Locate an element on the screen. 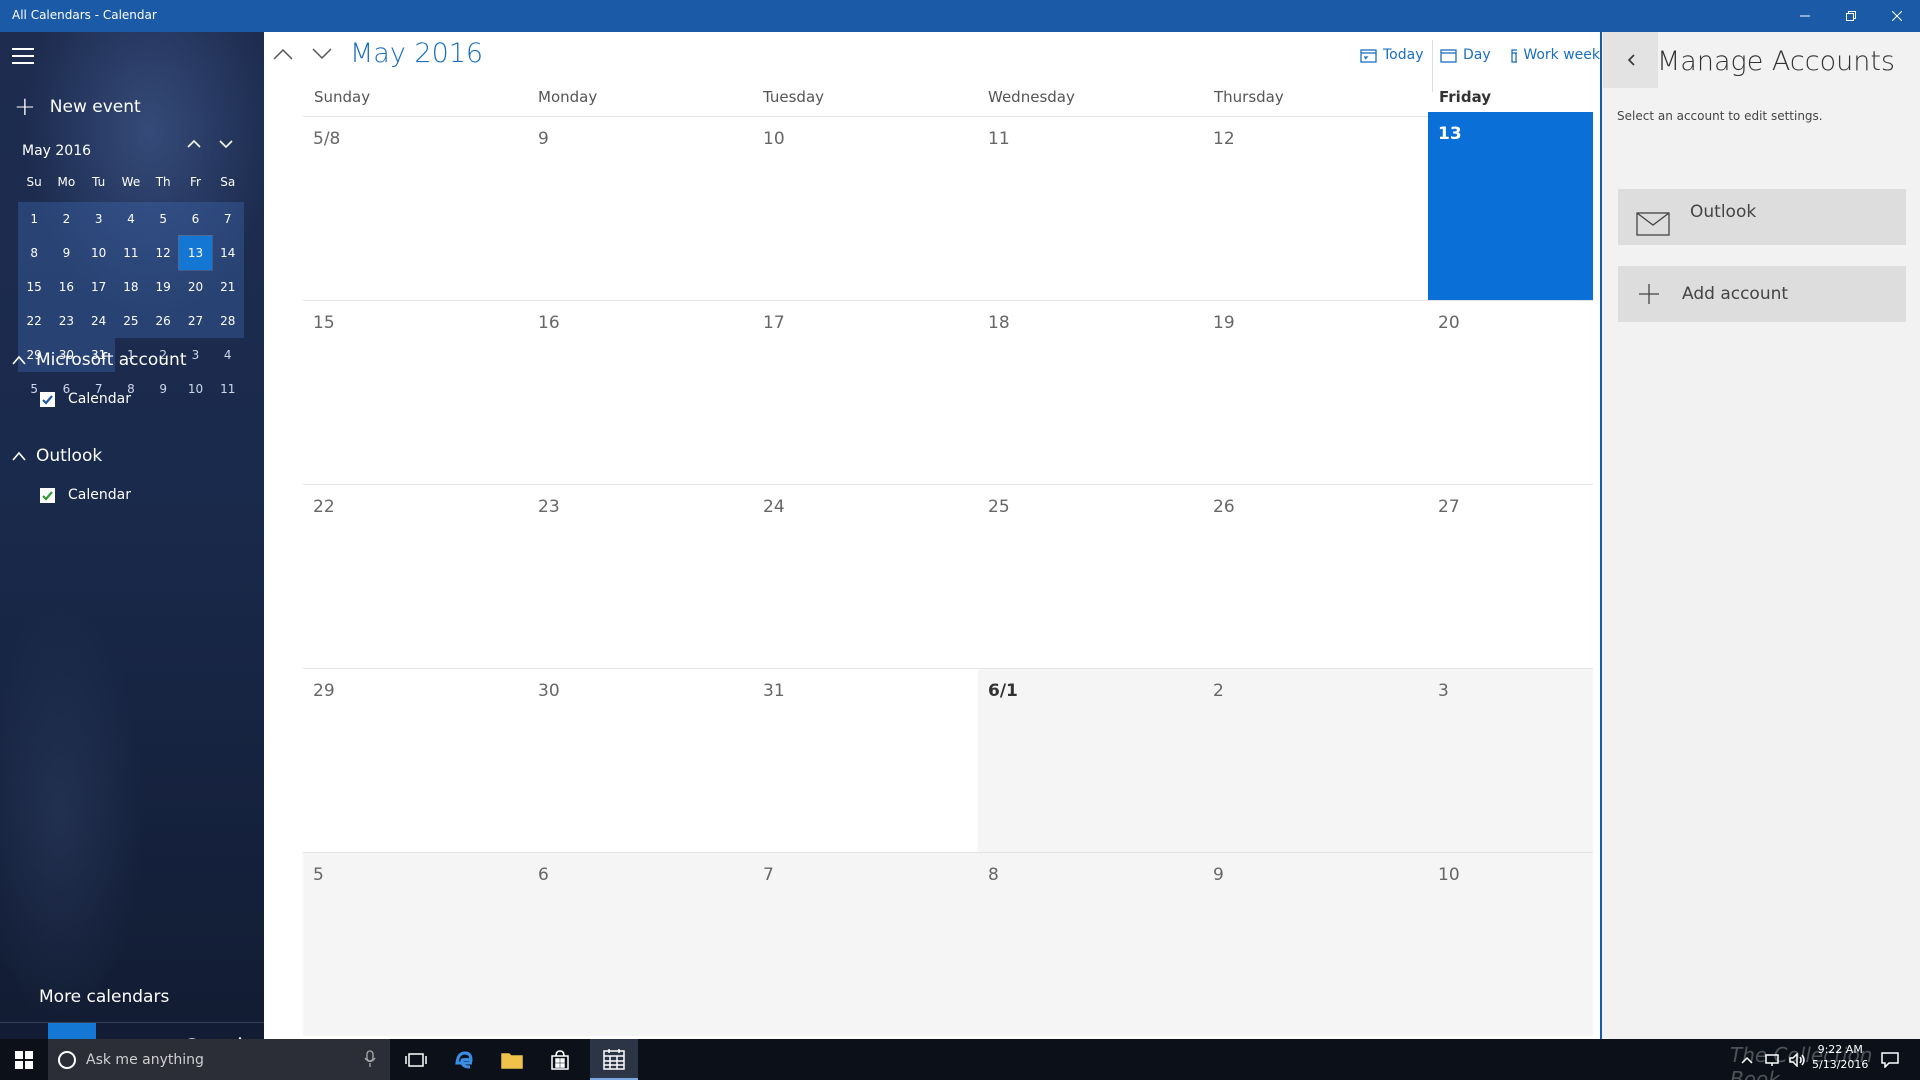 The image size is (1920, 1080). today-button: Today is located at coordinates (1392, 55).